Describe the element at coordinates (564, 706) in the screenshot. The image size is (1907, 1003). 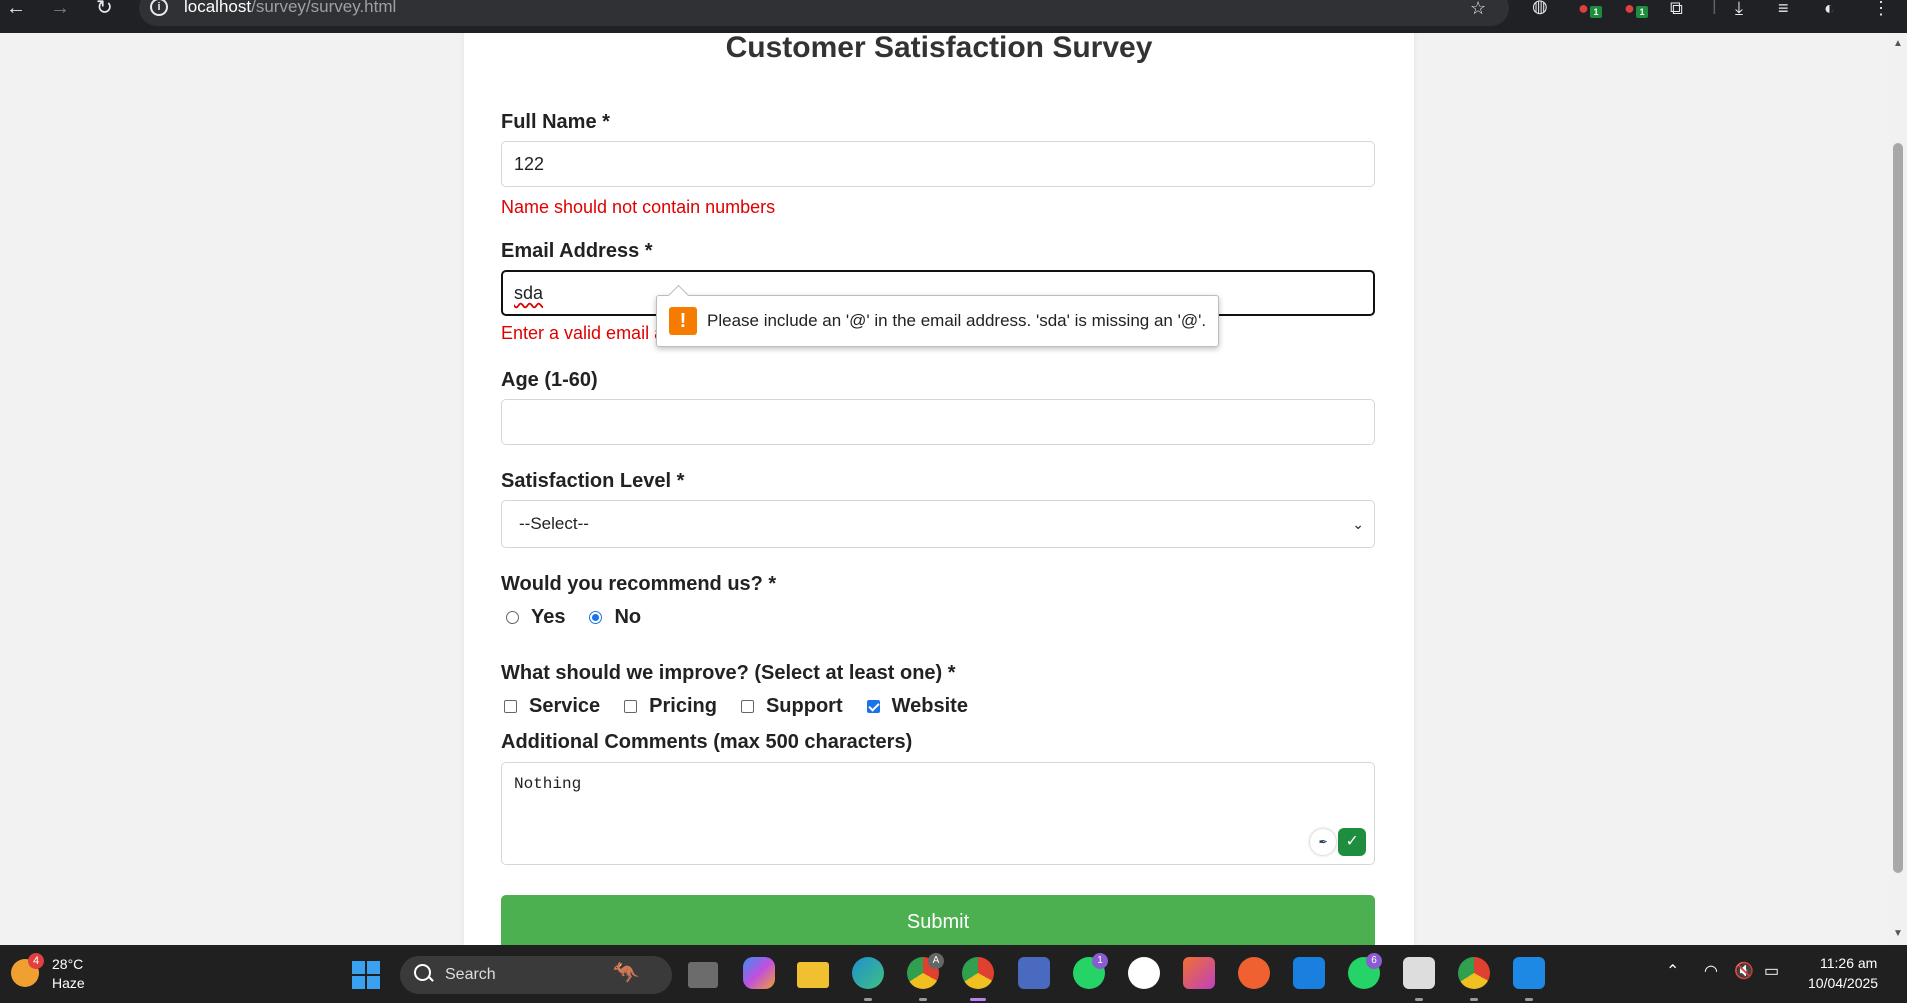
I see `checkbox-service-label: Service` at that location.